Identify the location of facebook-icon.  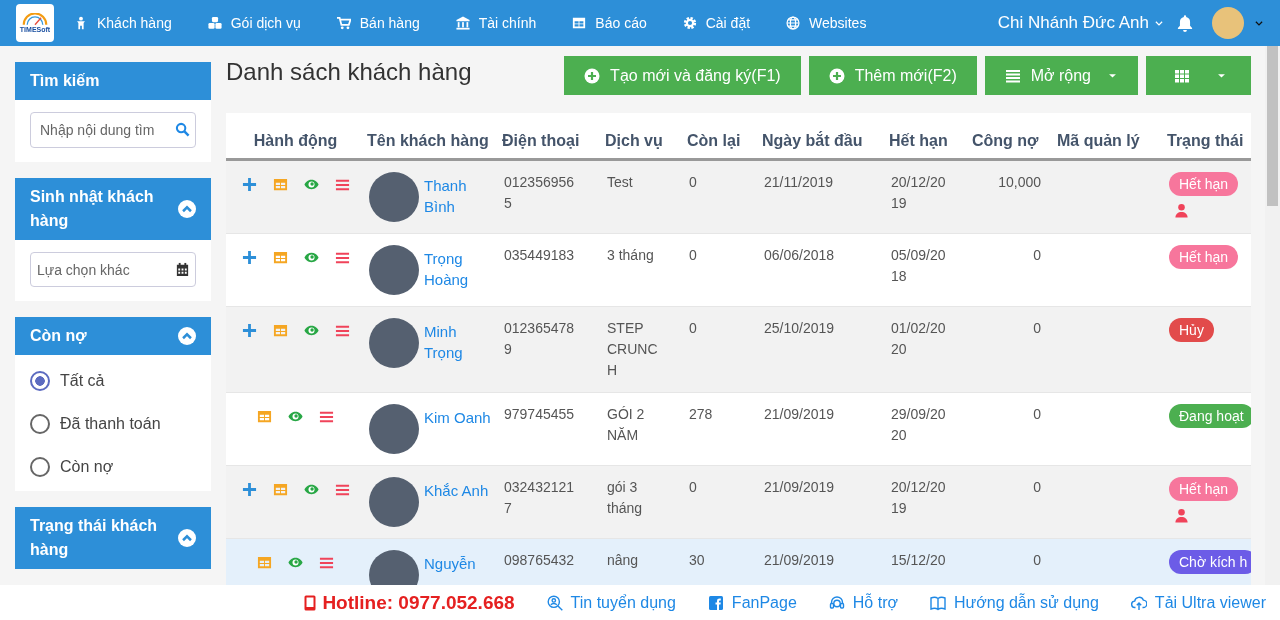
(715, 602).